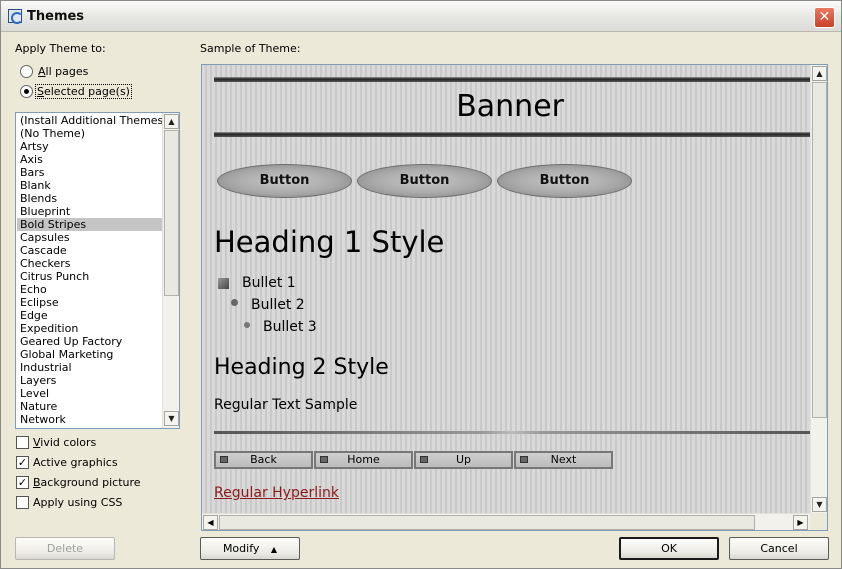 Image resolution: width=842 pixels, height=569 pixels. What do you see at coordinates (26, 91) in the screenshot?
I see `selected-pages-radio` at bounding box center [26, 91].